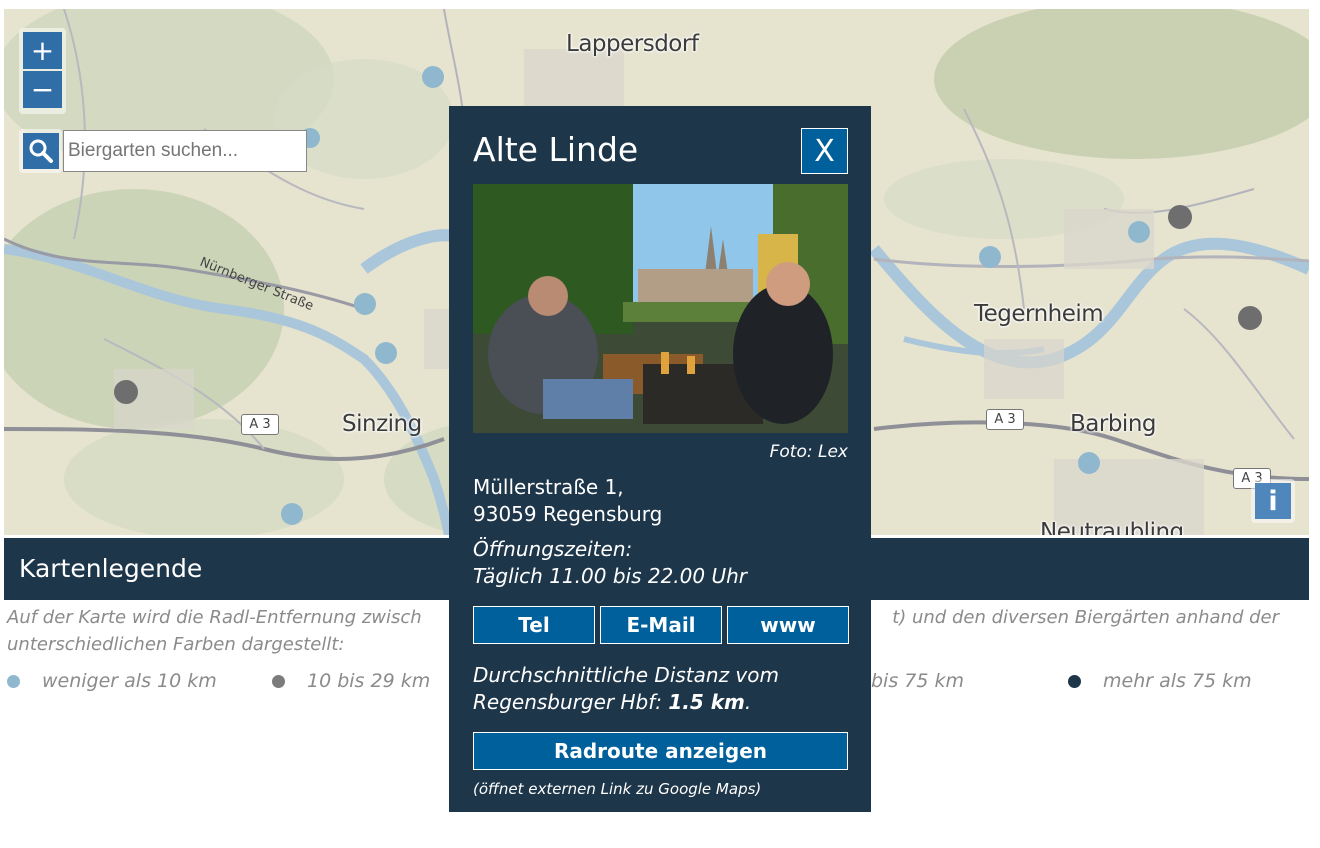 The width and height of the screenshot is (1320, 848). Describe the element at coordinates (617, 789) in the screenshot. I see `route-note: (öffnet externen Link zu Google Maps)` at that location.